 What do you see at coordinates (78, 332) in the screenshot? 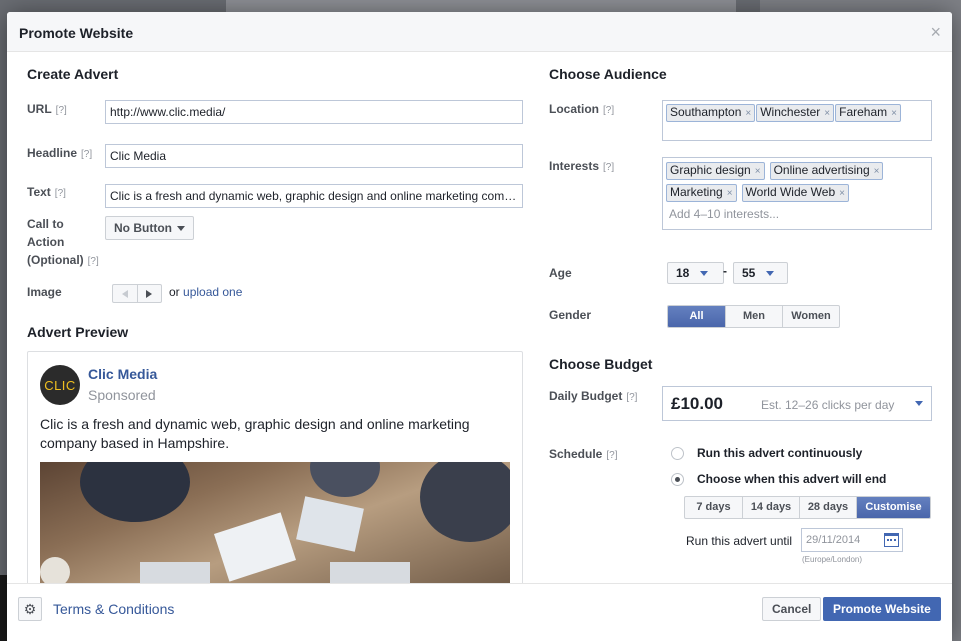
I see `advert-preview-title: Advert Preview` at bounding box center [78, 332].